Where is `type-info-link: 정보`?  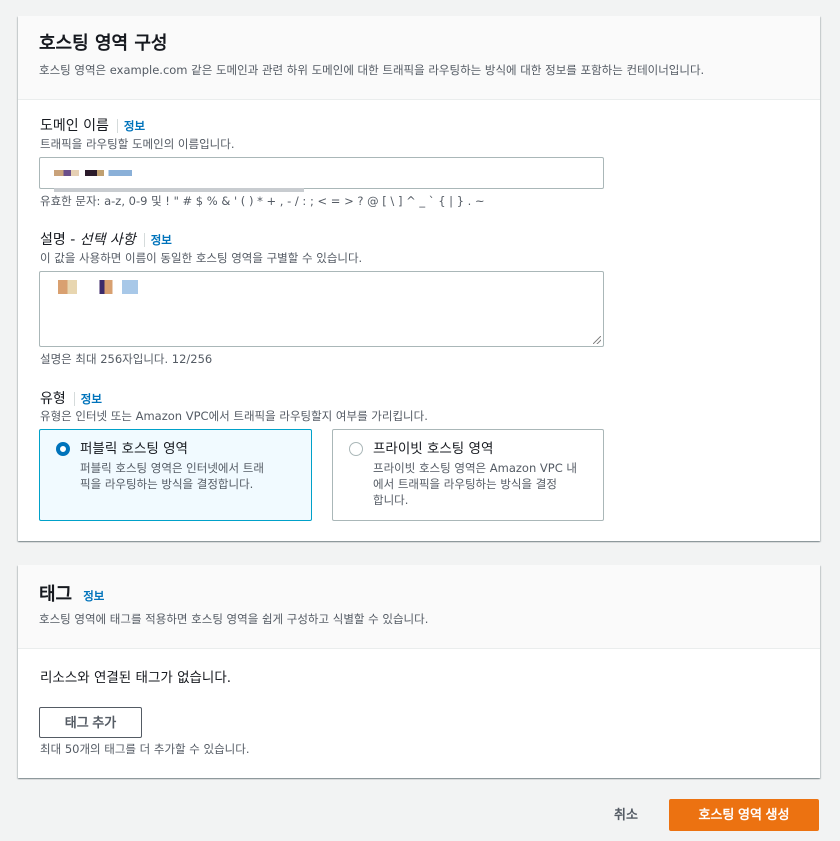 type-info-link: 정보 is located at coordinates (91, 399).